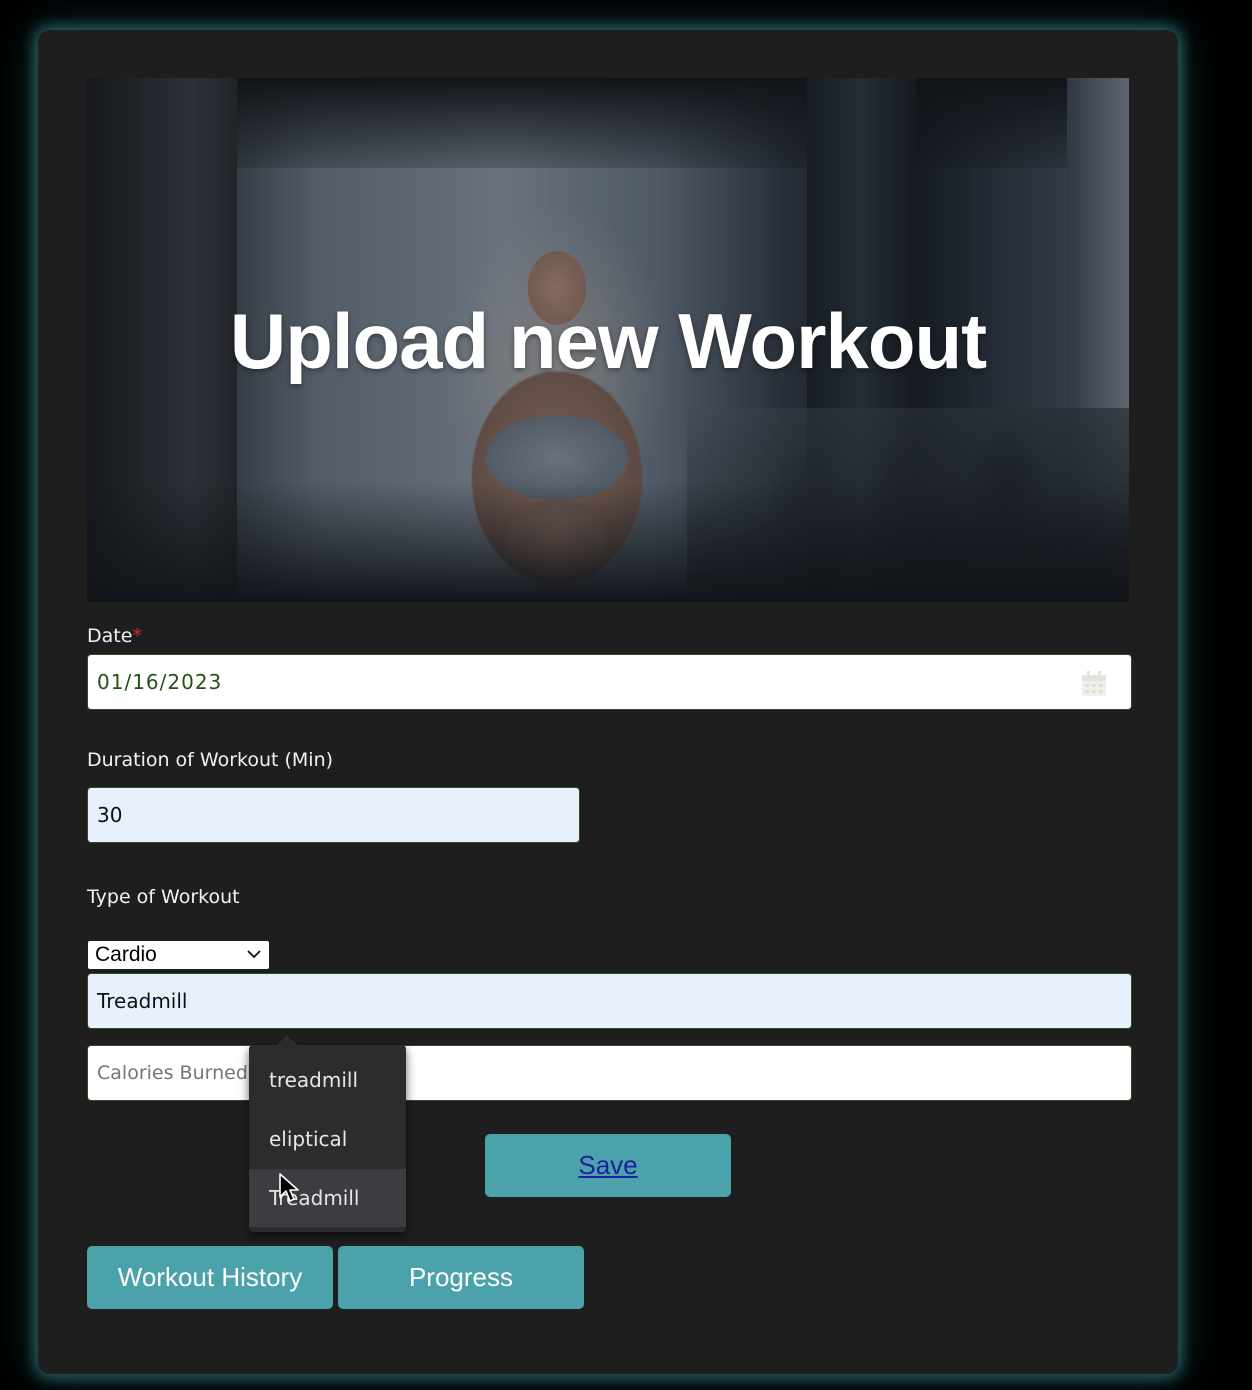 The image size is (1252, 1390). I want to click on chevron-down-icon, so click(254, 954).